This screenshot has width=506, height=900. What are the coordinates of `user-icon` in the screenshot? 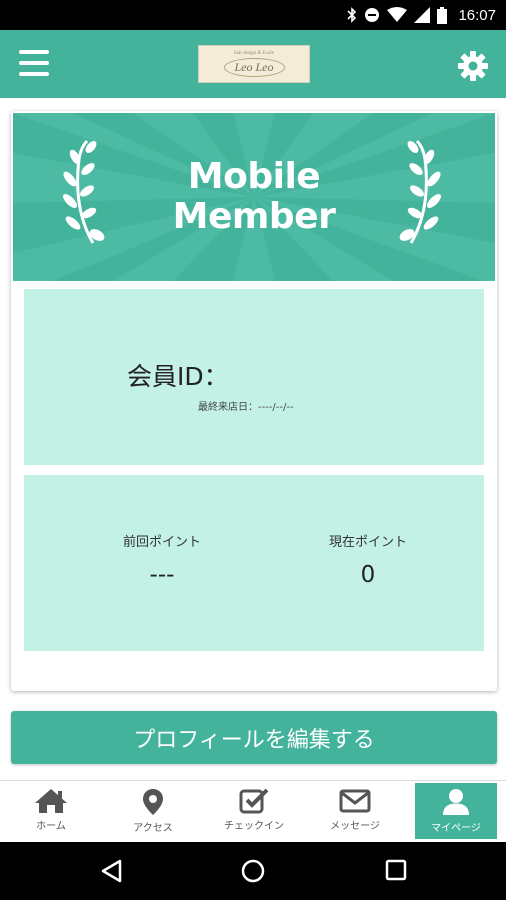 It's located at (456, 802).